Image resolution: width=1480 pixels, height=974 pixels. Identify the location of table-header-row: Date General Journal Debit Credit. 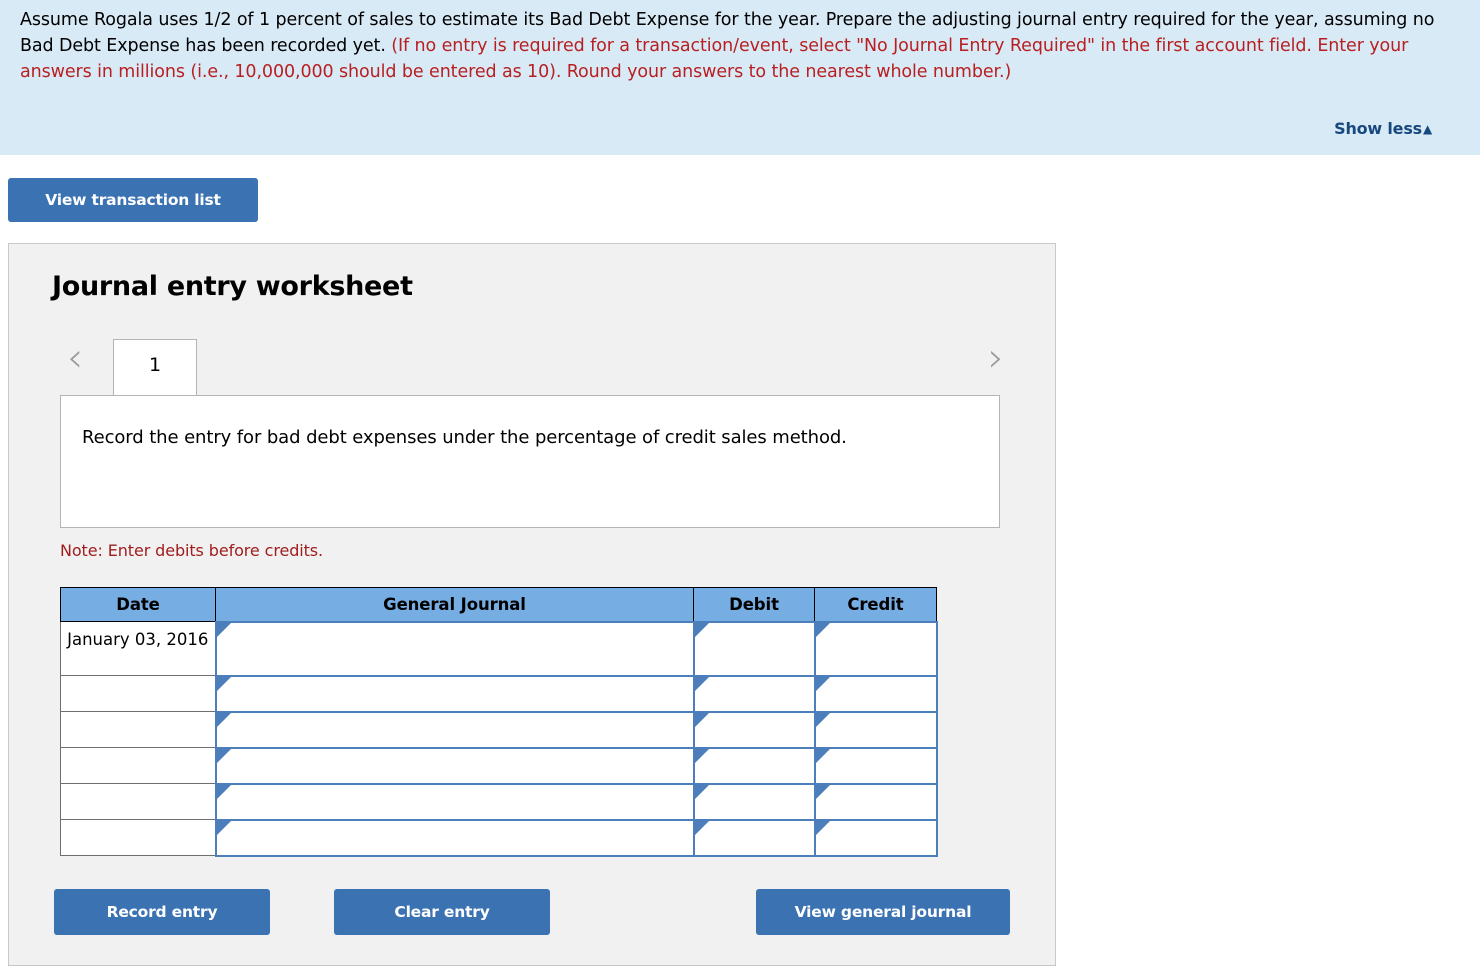
(498, 604).